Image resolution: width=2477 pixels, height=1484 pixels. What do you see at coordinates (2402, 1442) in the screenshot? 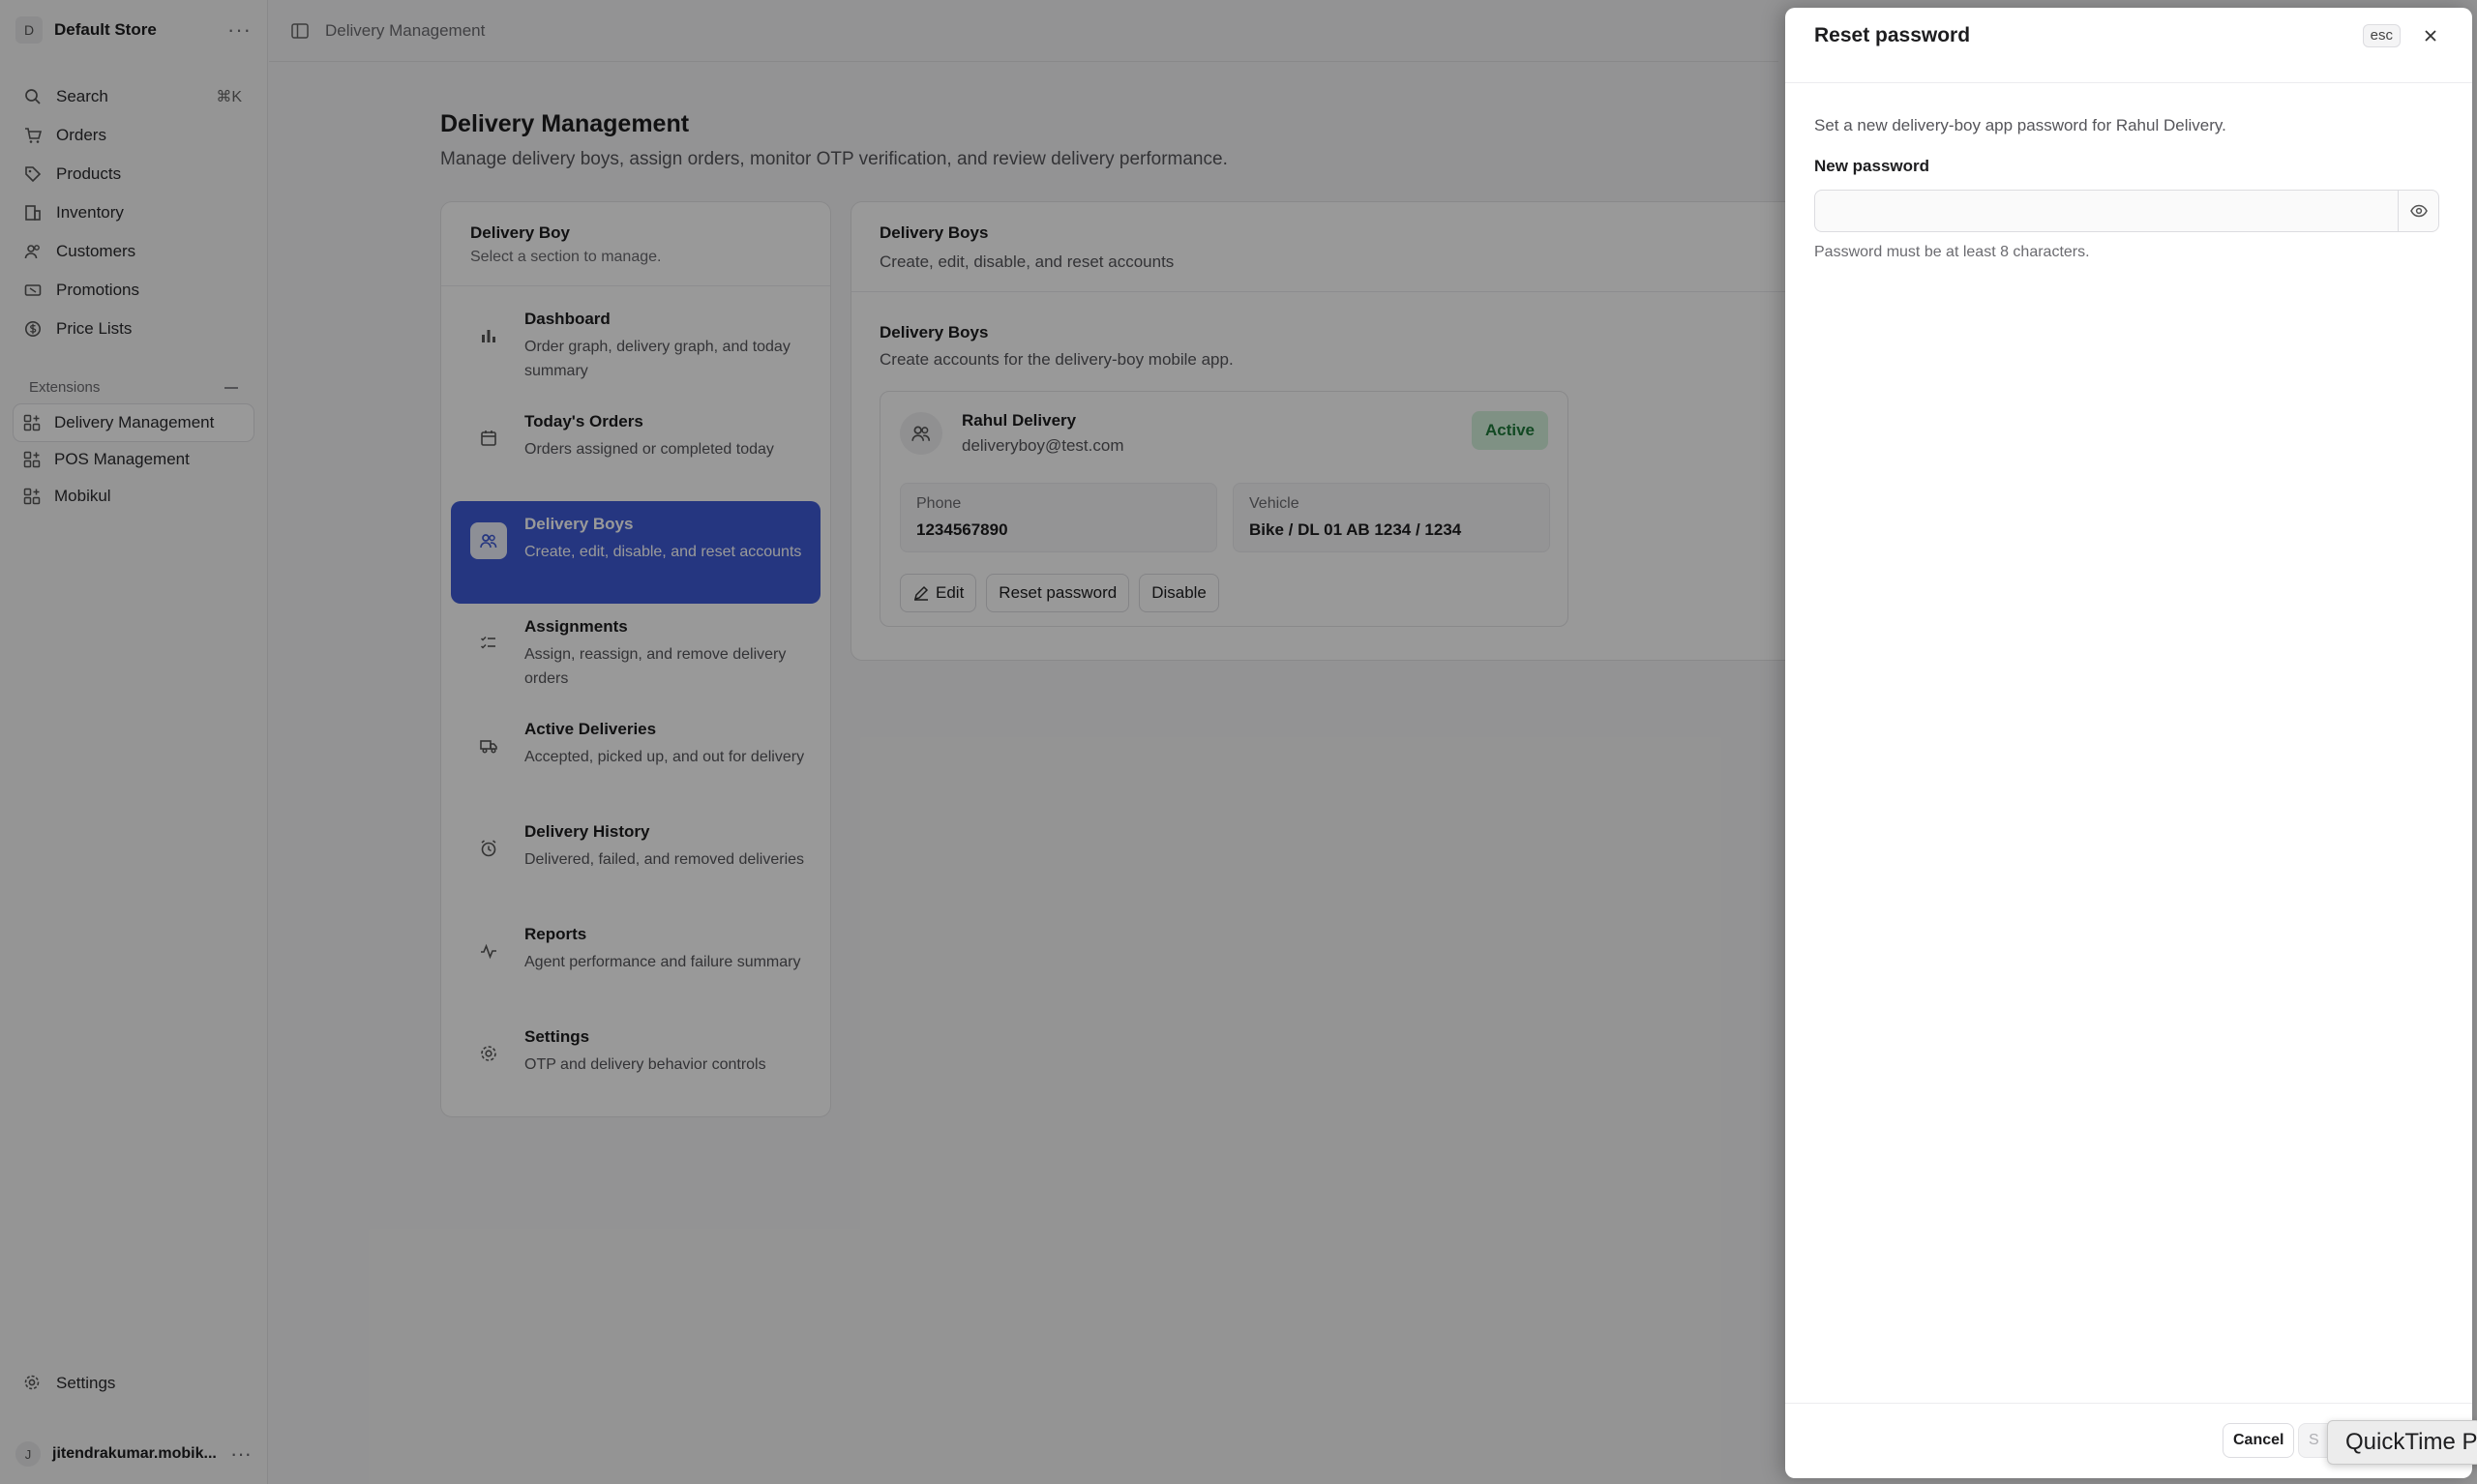
I see `quicktime-tooltip: QuickTime P` at bounding box center [2402, 1442].